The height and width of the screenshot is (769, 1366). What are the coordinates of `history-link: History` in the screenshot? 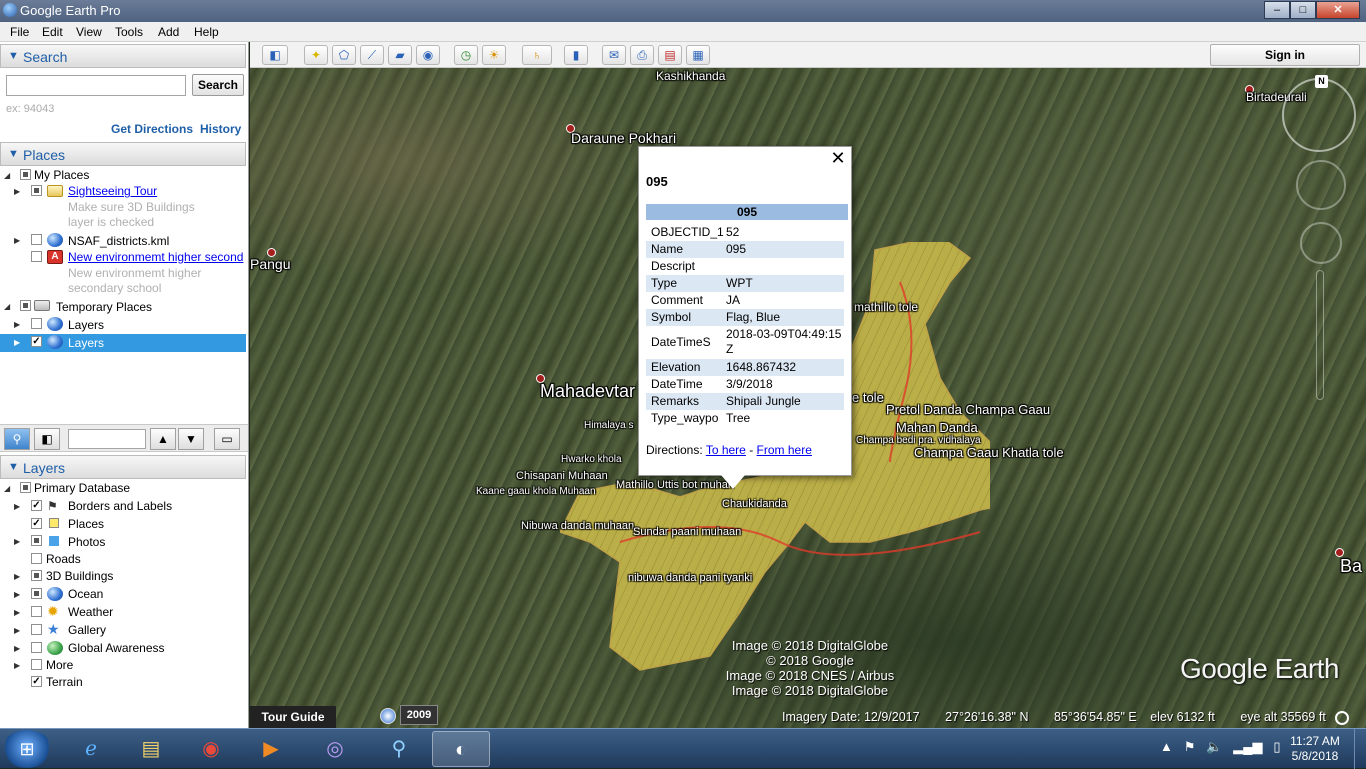 It's located at (220, 129).